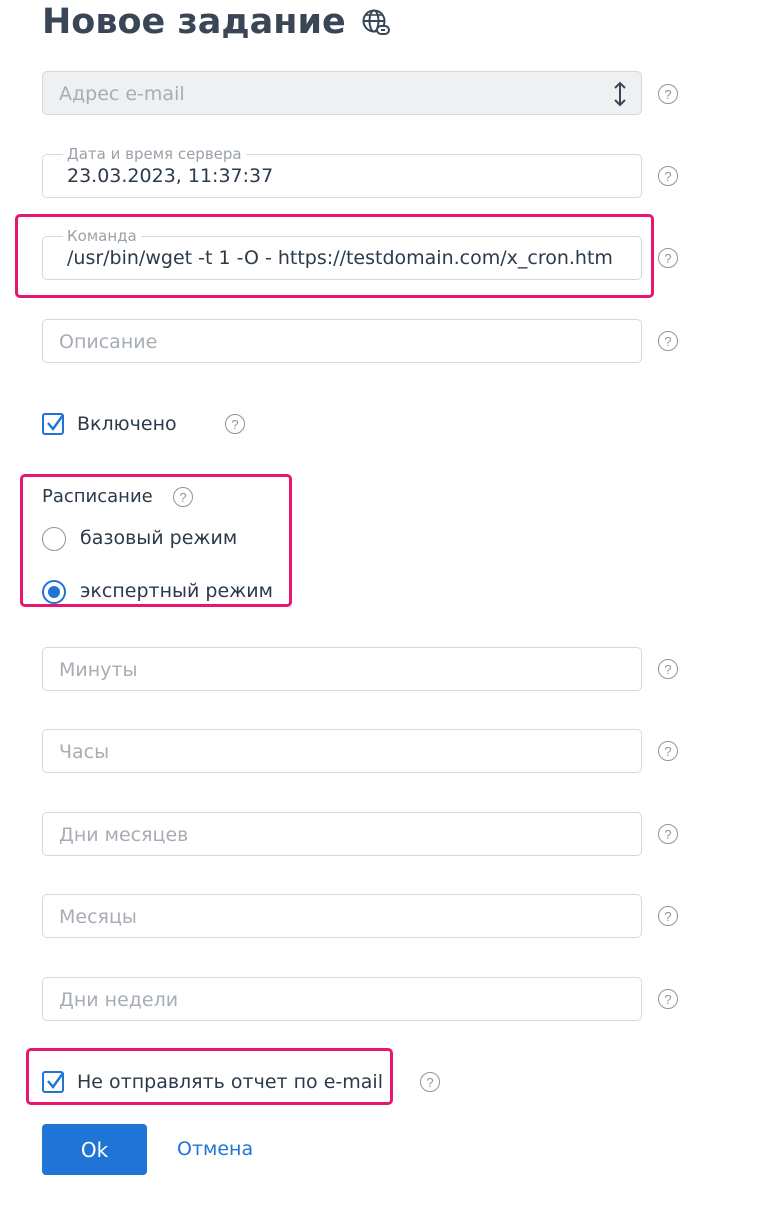  I want to click on basic-mode-label: базовый режим, so click(159, 538).